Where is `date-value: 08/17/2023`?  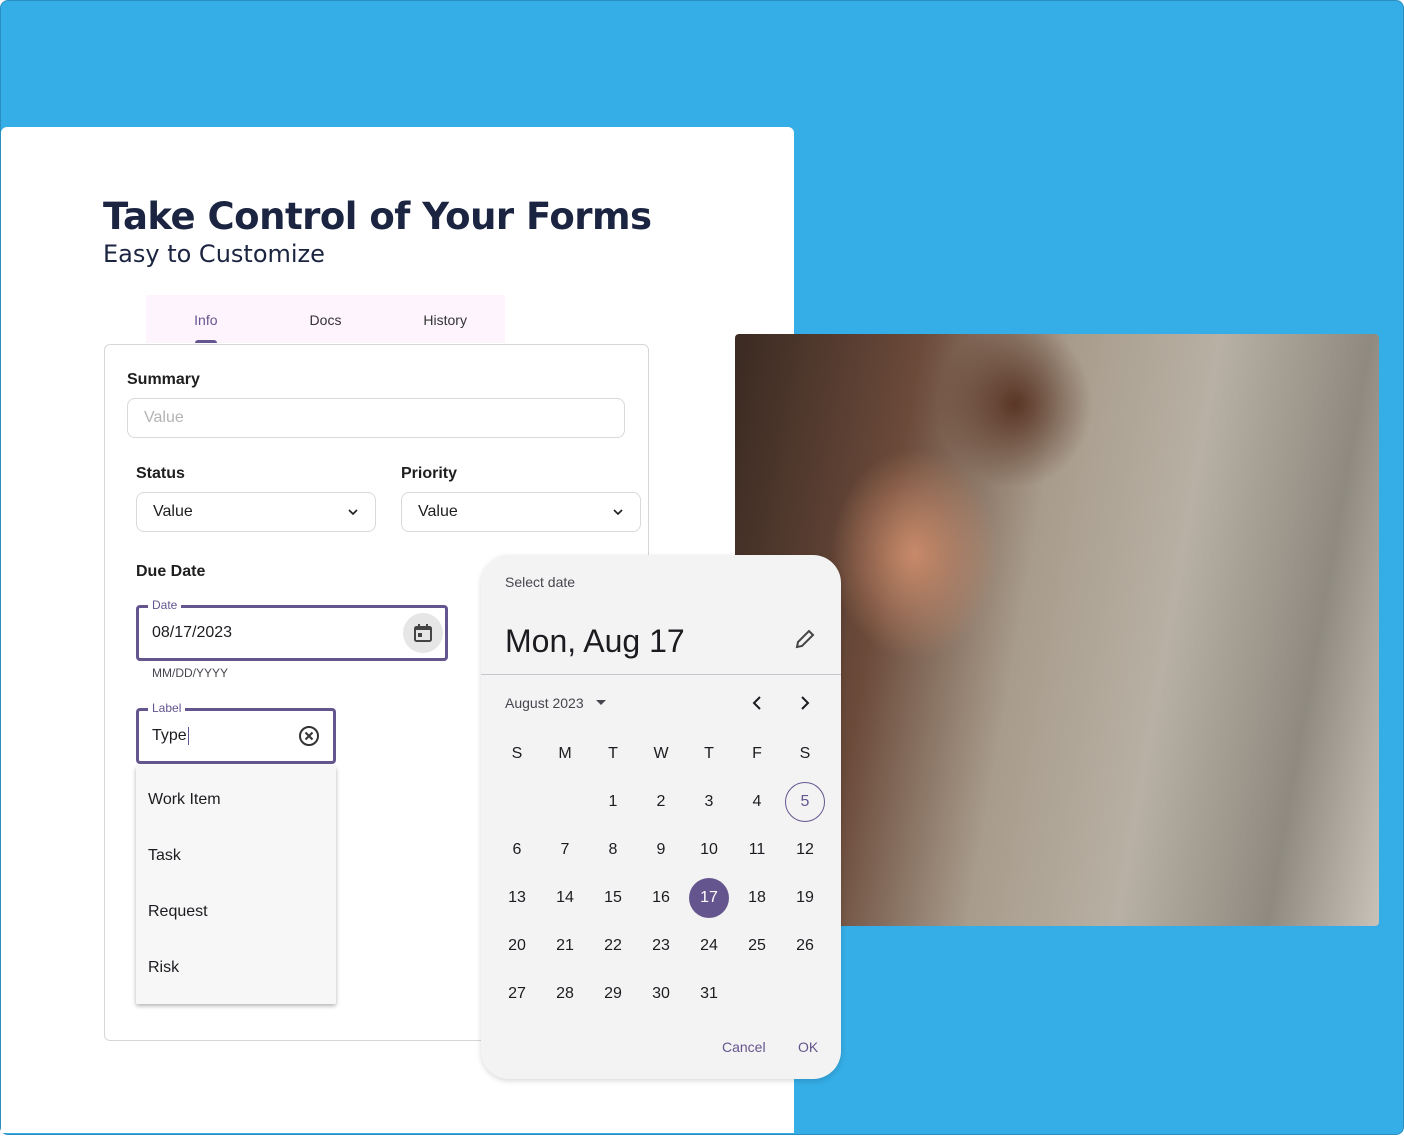
date-value: 08/17/2023 is located at coordinates (192, 632).